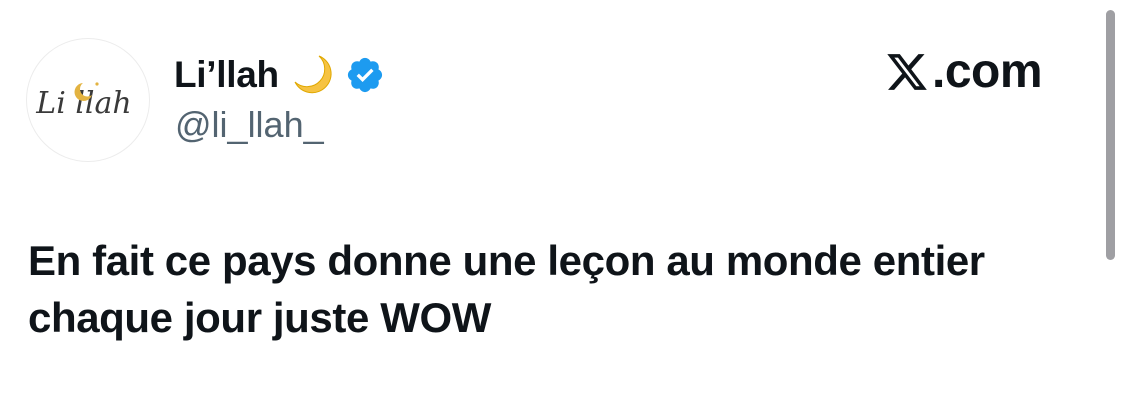 The height and width of the screenshot is (400, 1125). What do you see at coordinates (312, 75) in the screenshot?
I see `crescent-moon-icon` at bounding box center [312, 75].